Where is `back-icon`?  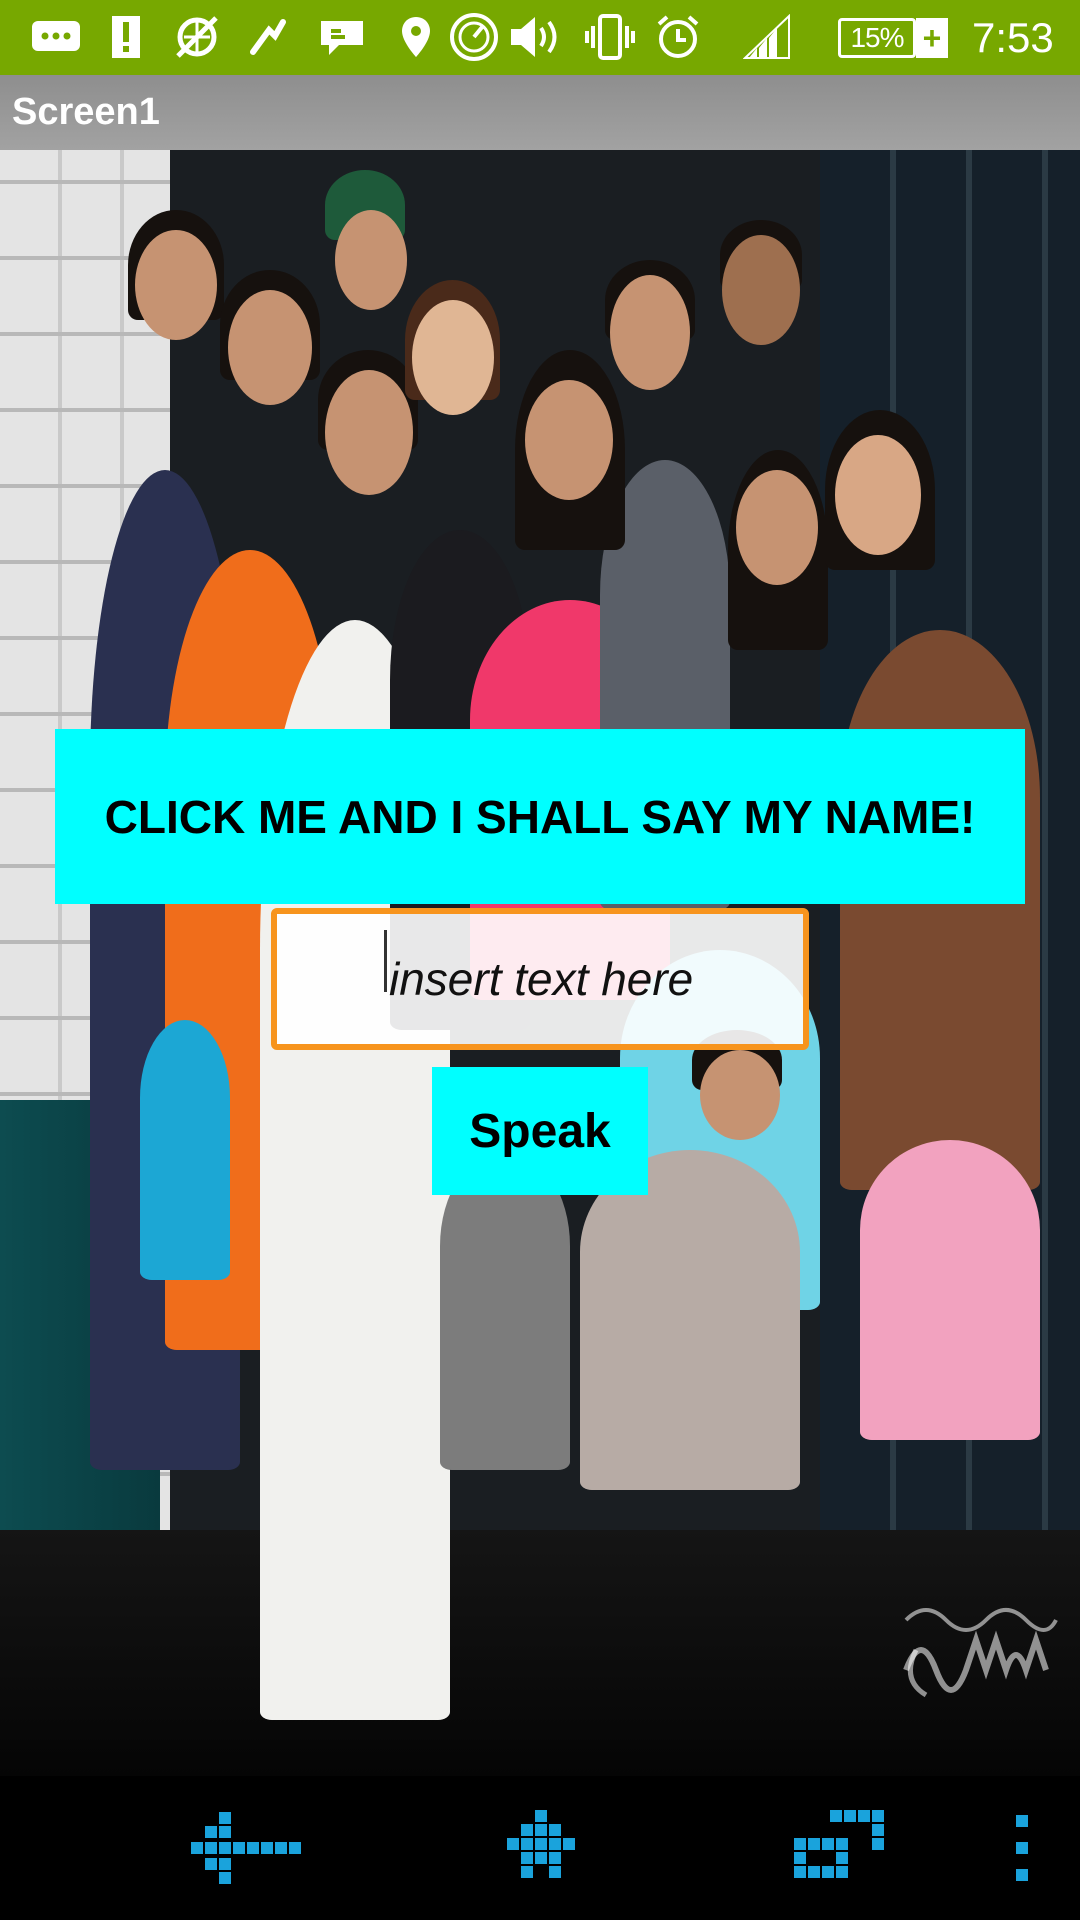 back-icon is located at coordinates (246, 1848).